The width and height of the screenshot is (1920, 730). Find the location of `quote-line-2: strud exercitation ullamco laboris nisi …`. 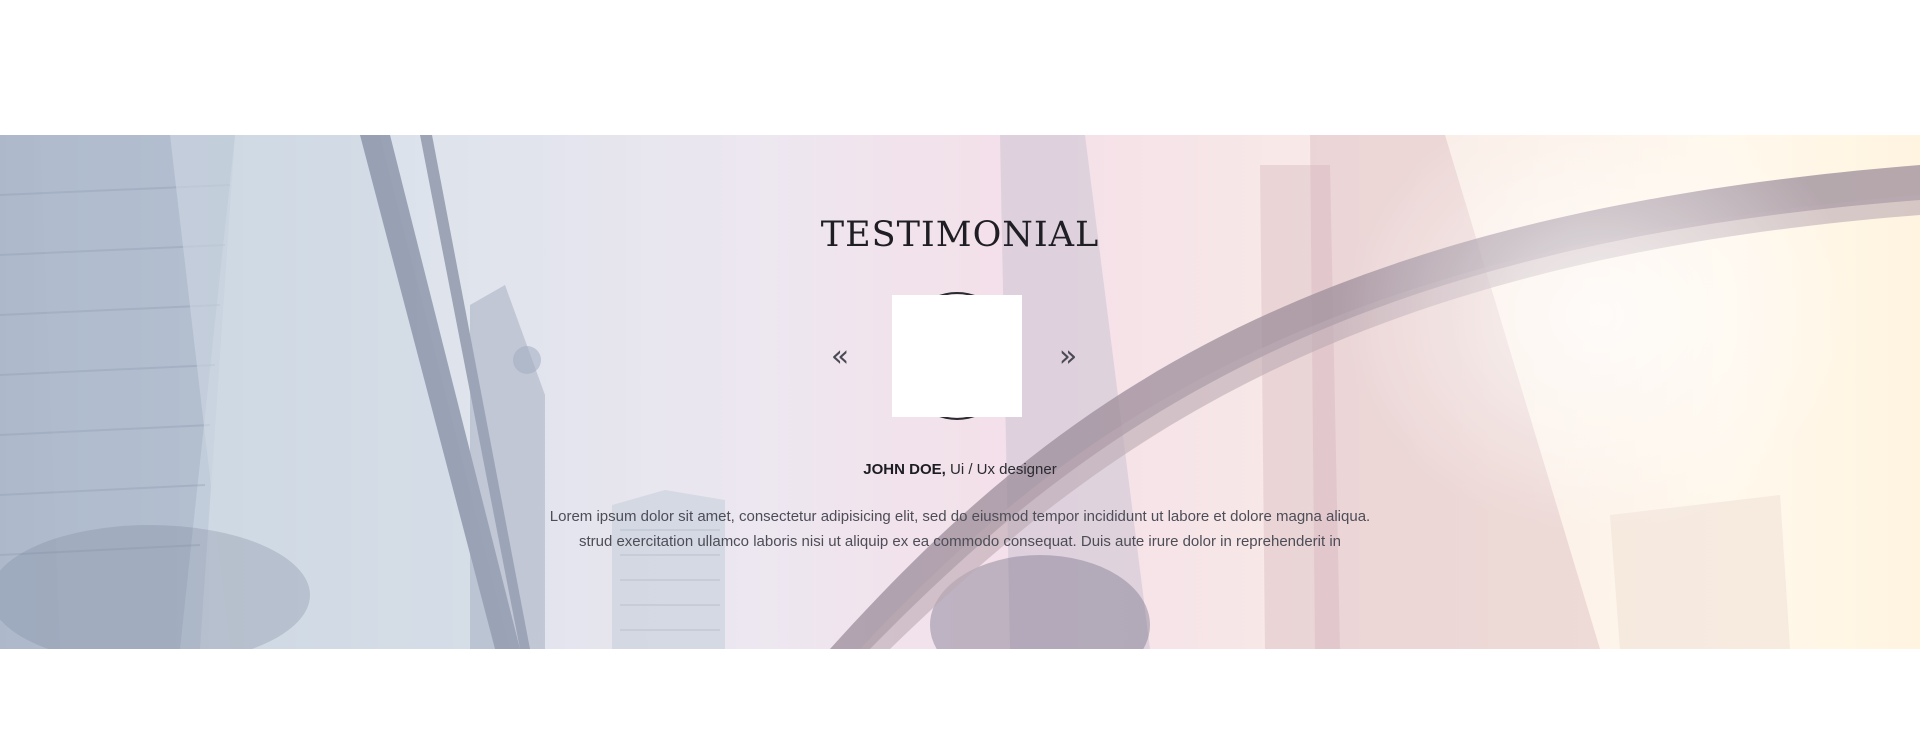

quote-line-2: strud exercitation ullamco laboris nisi … is located at coordinates (960, 541).